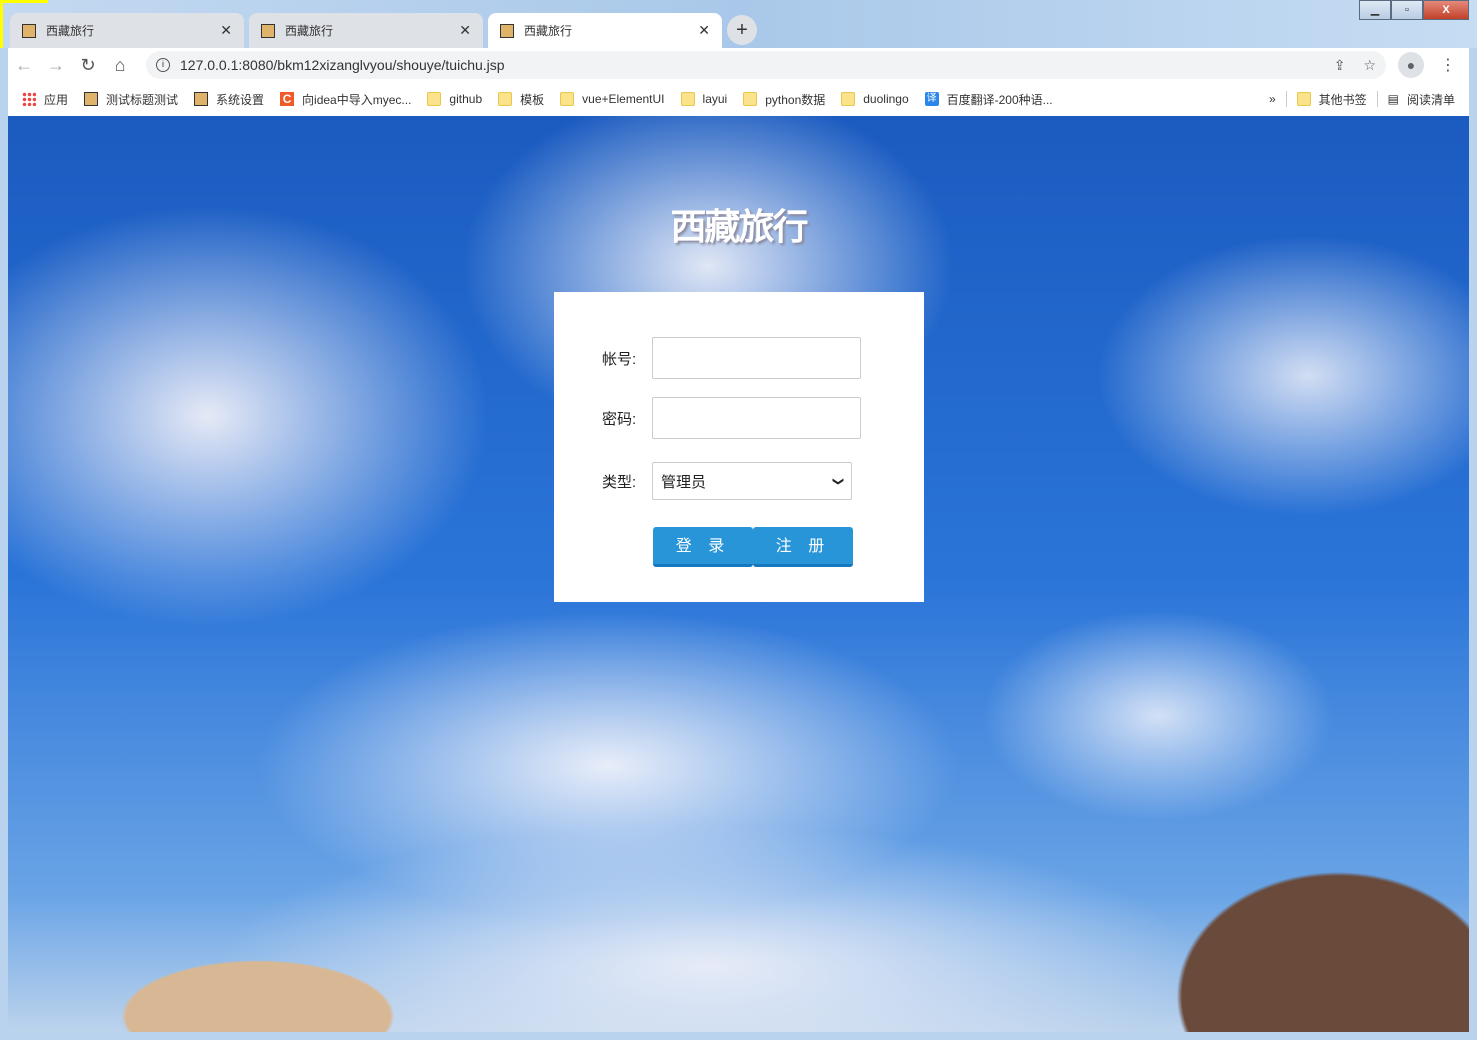  Describe the element at coordinates (715, 99) in the screenshot. I see `bookmark-label: layui` at that location.